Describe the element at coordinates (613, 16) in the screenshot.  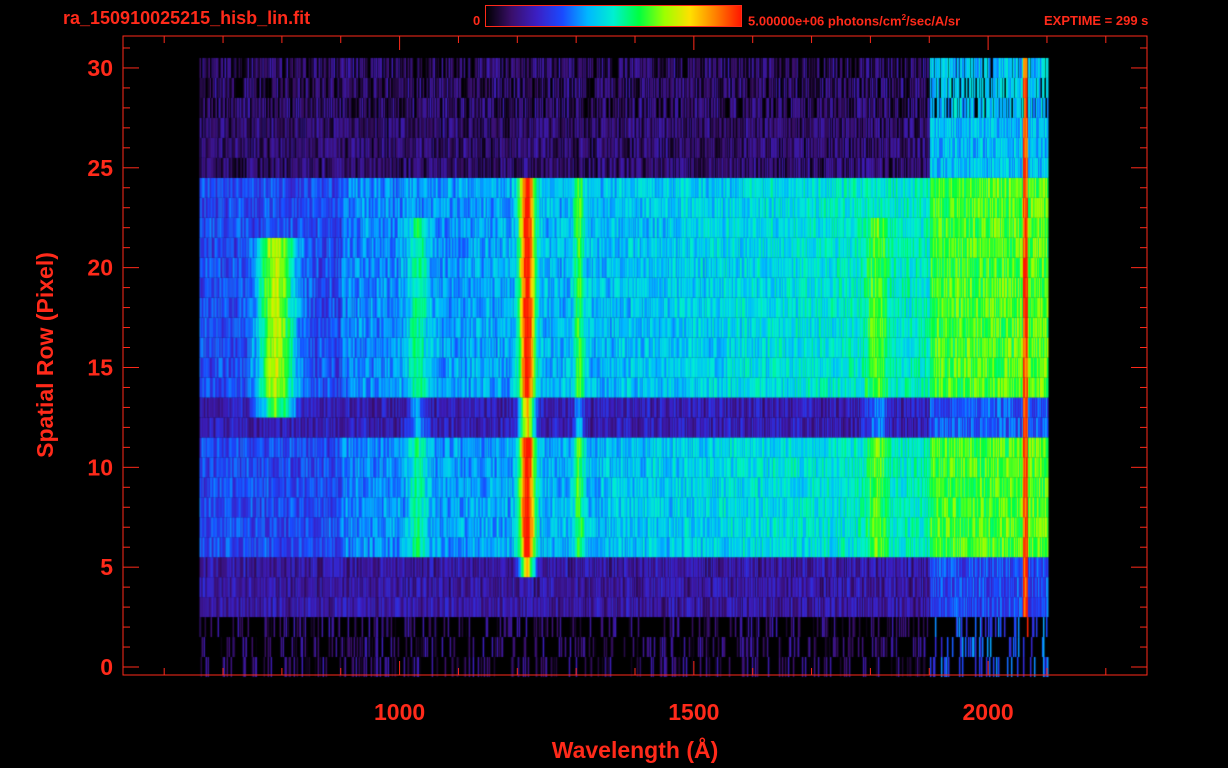
I see `colorbar` at that location.